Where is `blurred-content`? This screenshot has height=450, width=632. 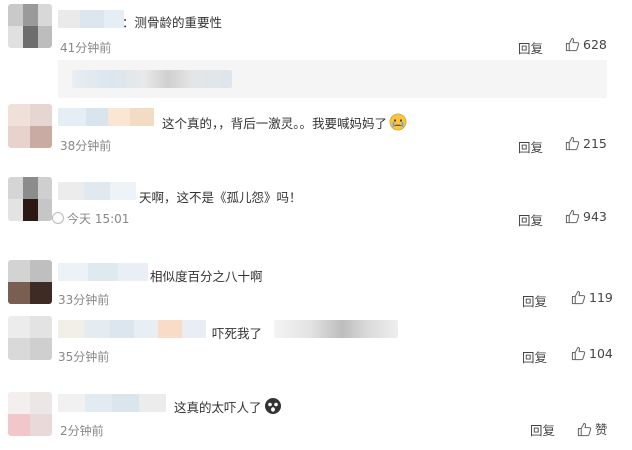 blurred-content is located at coordinates (336, 329).